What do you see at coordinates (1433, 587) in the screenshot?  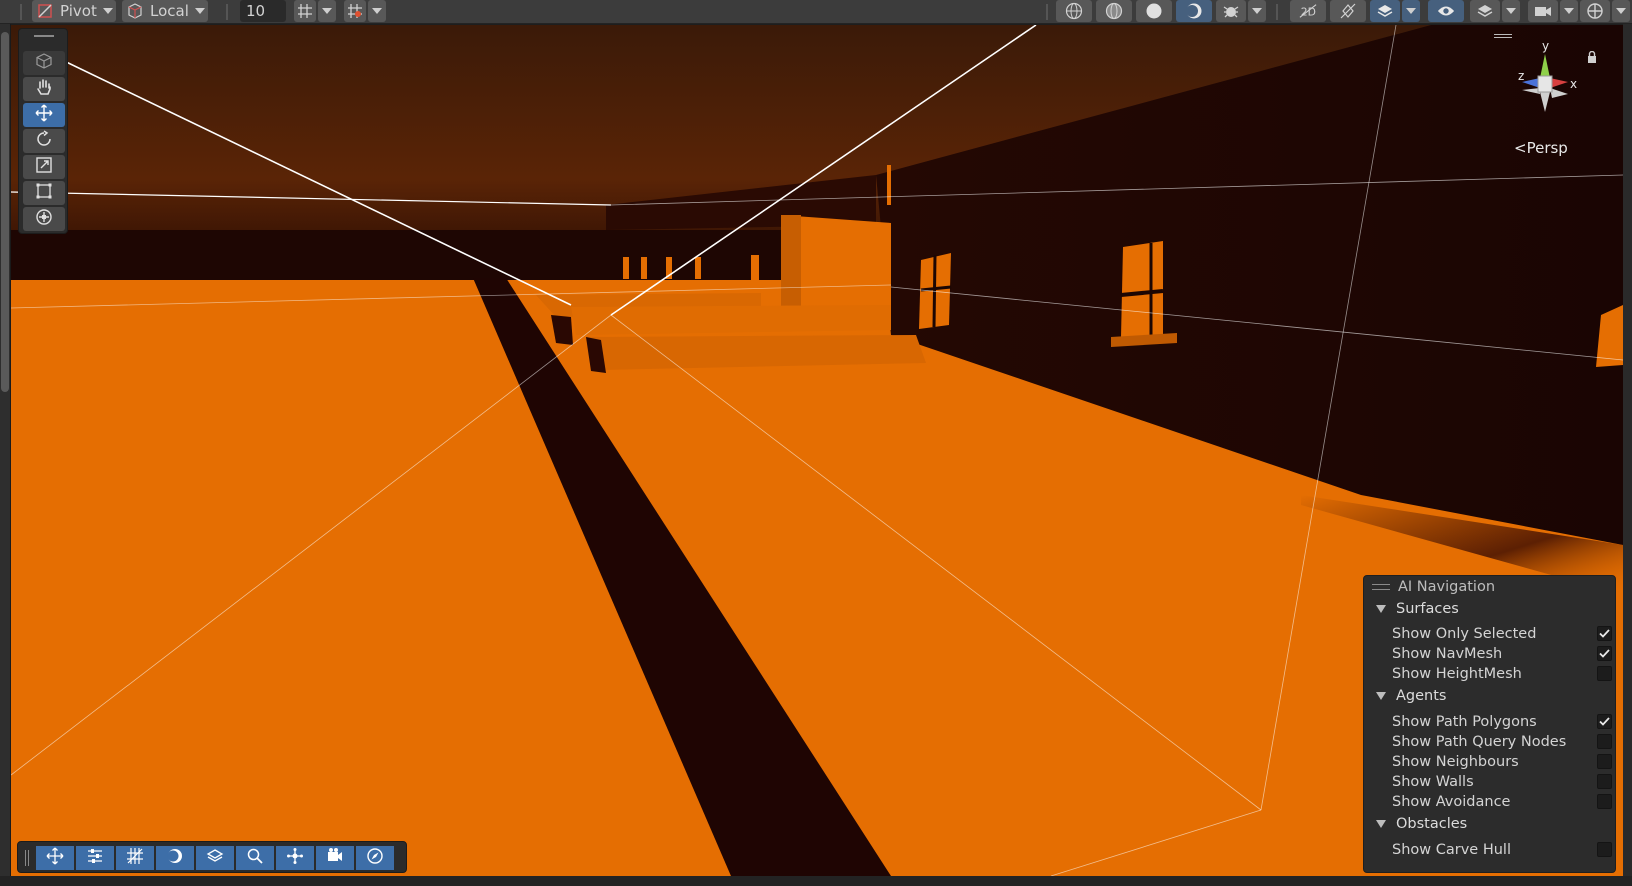 I see `panel-header: AI Navigation` at bounding box center [1433, 587].